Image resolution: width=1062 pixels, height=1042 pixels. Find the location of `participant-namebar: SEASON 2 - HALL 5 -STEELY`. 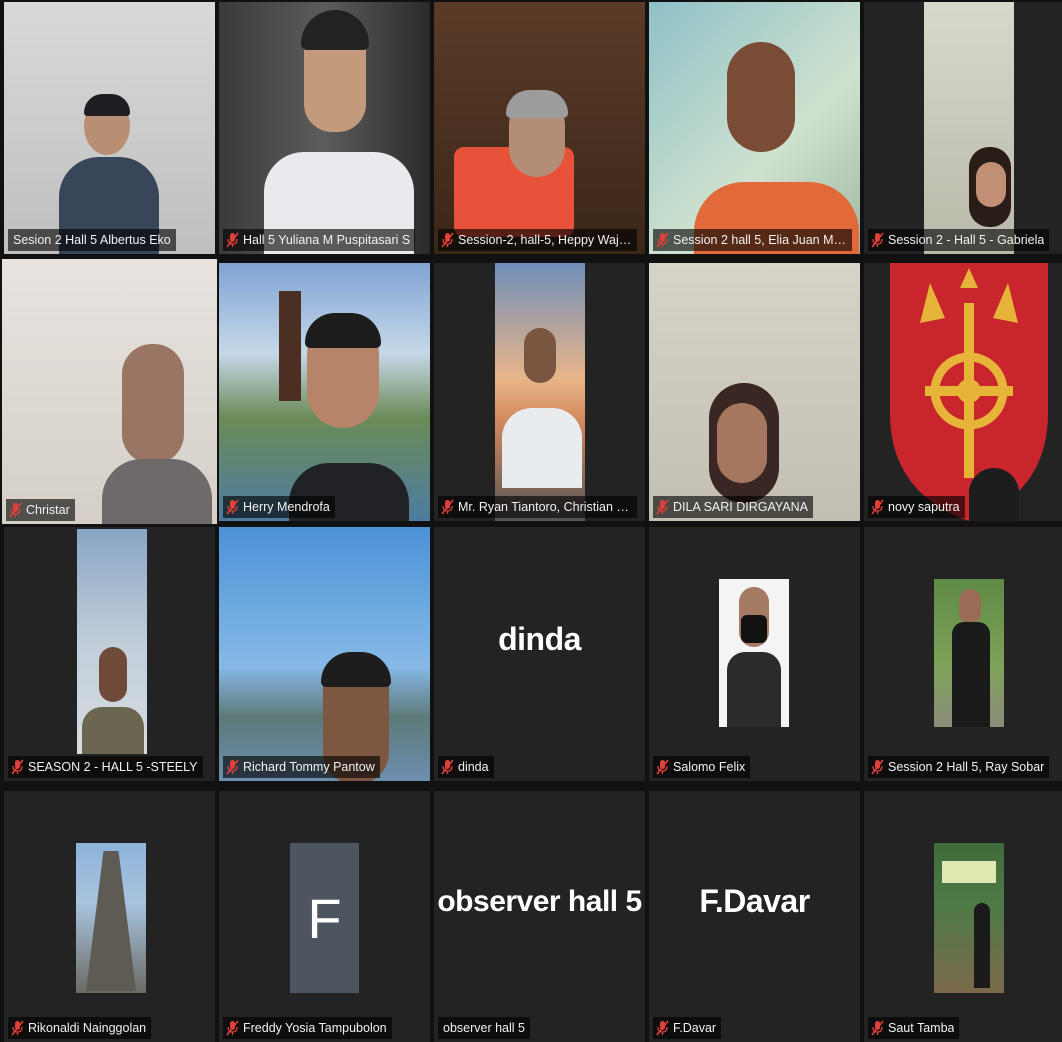

participant-namebar: SEASON 2 - HALL 5 -STEELY is located at coordinates (105, 767).